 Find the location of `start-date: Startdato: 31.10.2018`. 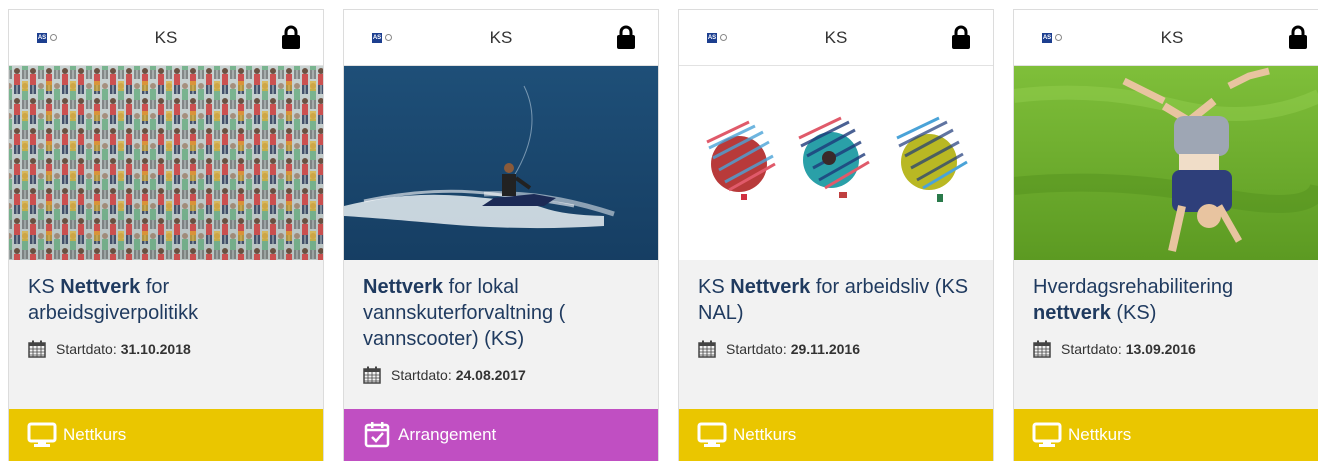

start-date: Startdato: 31.10.2018 is located at coordinates (175, 349).